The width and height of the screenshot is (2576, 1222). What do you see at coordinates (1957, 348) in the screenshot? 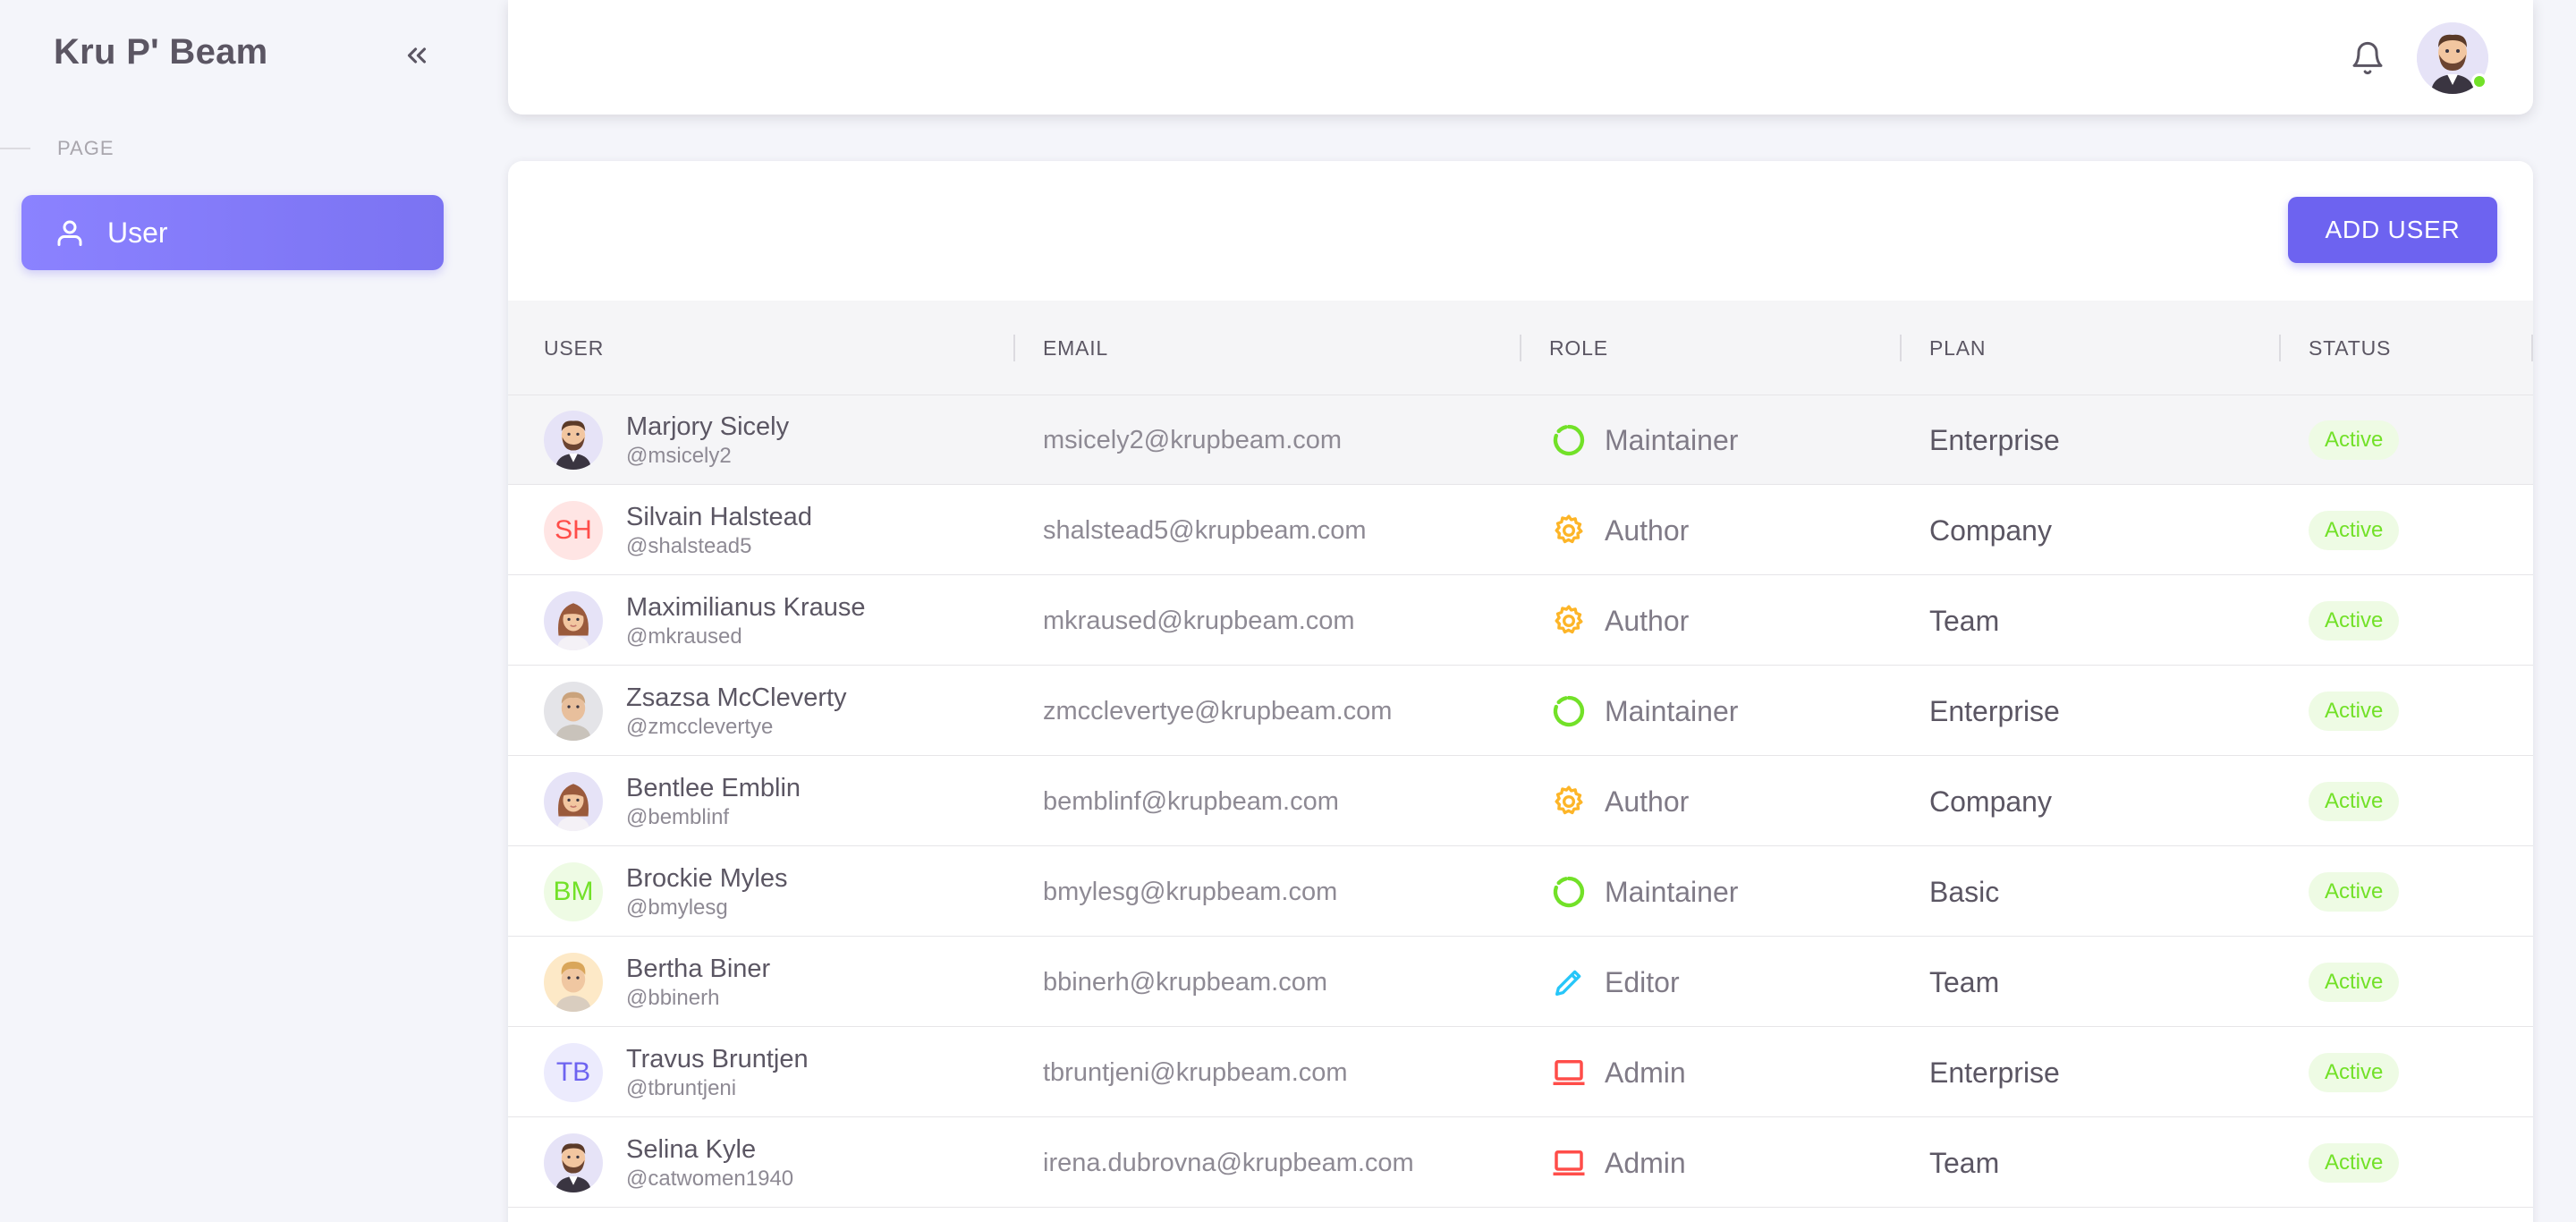
I see `column-header-plan: PLAN` at bounding box center [1957, 348].